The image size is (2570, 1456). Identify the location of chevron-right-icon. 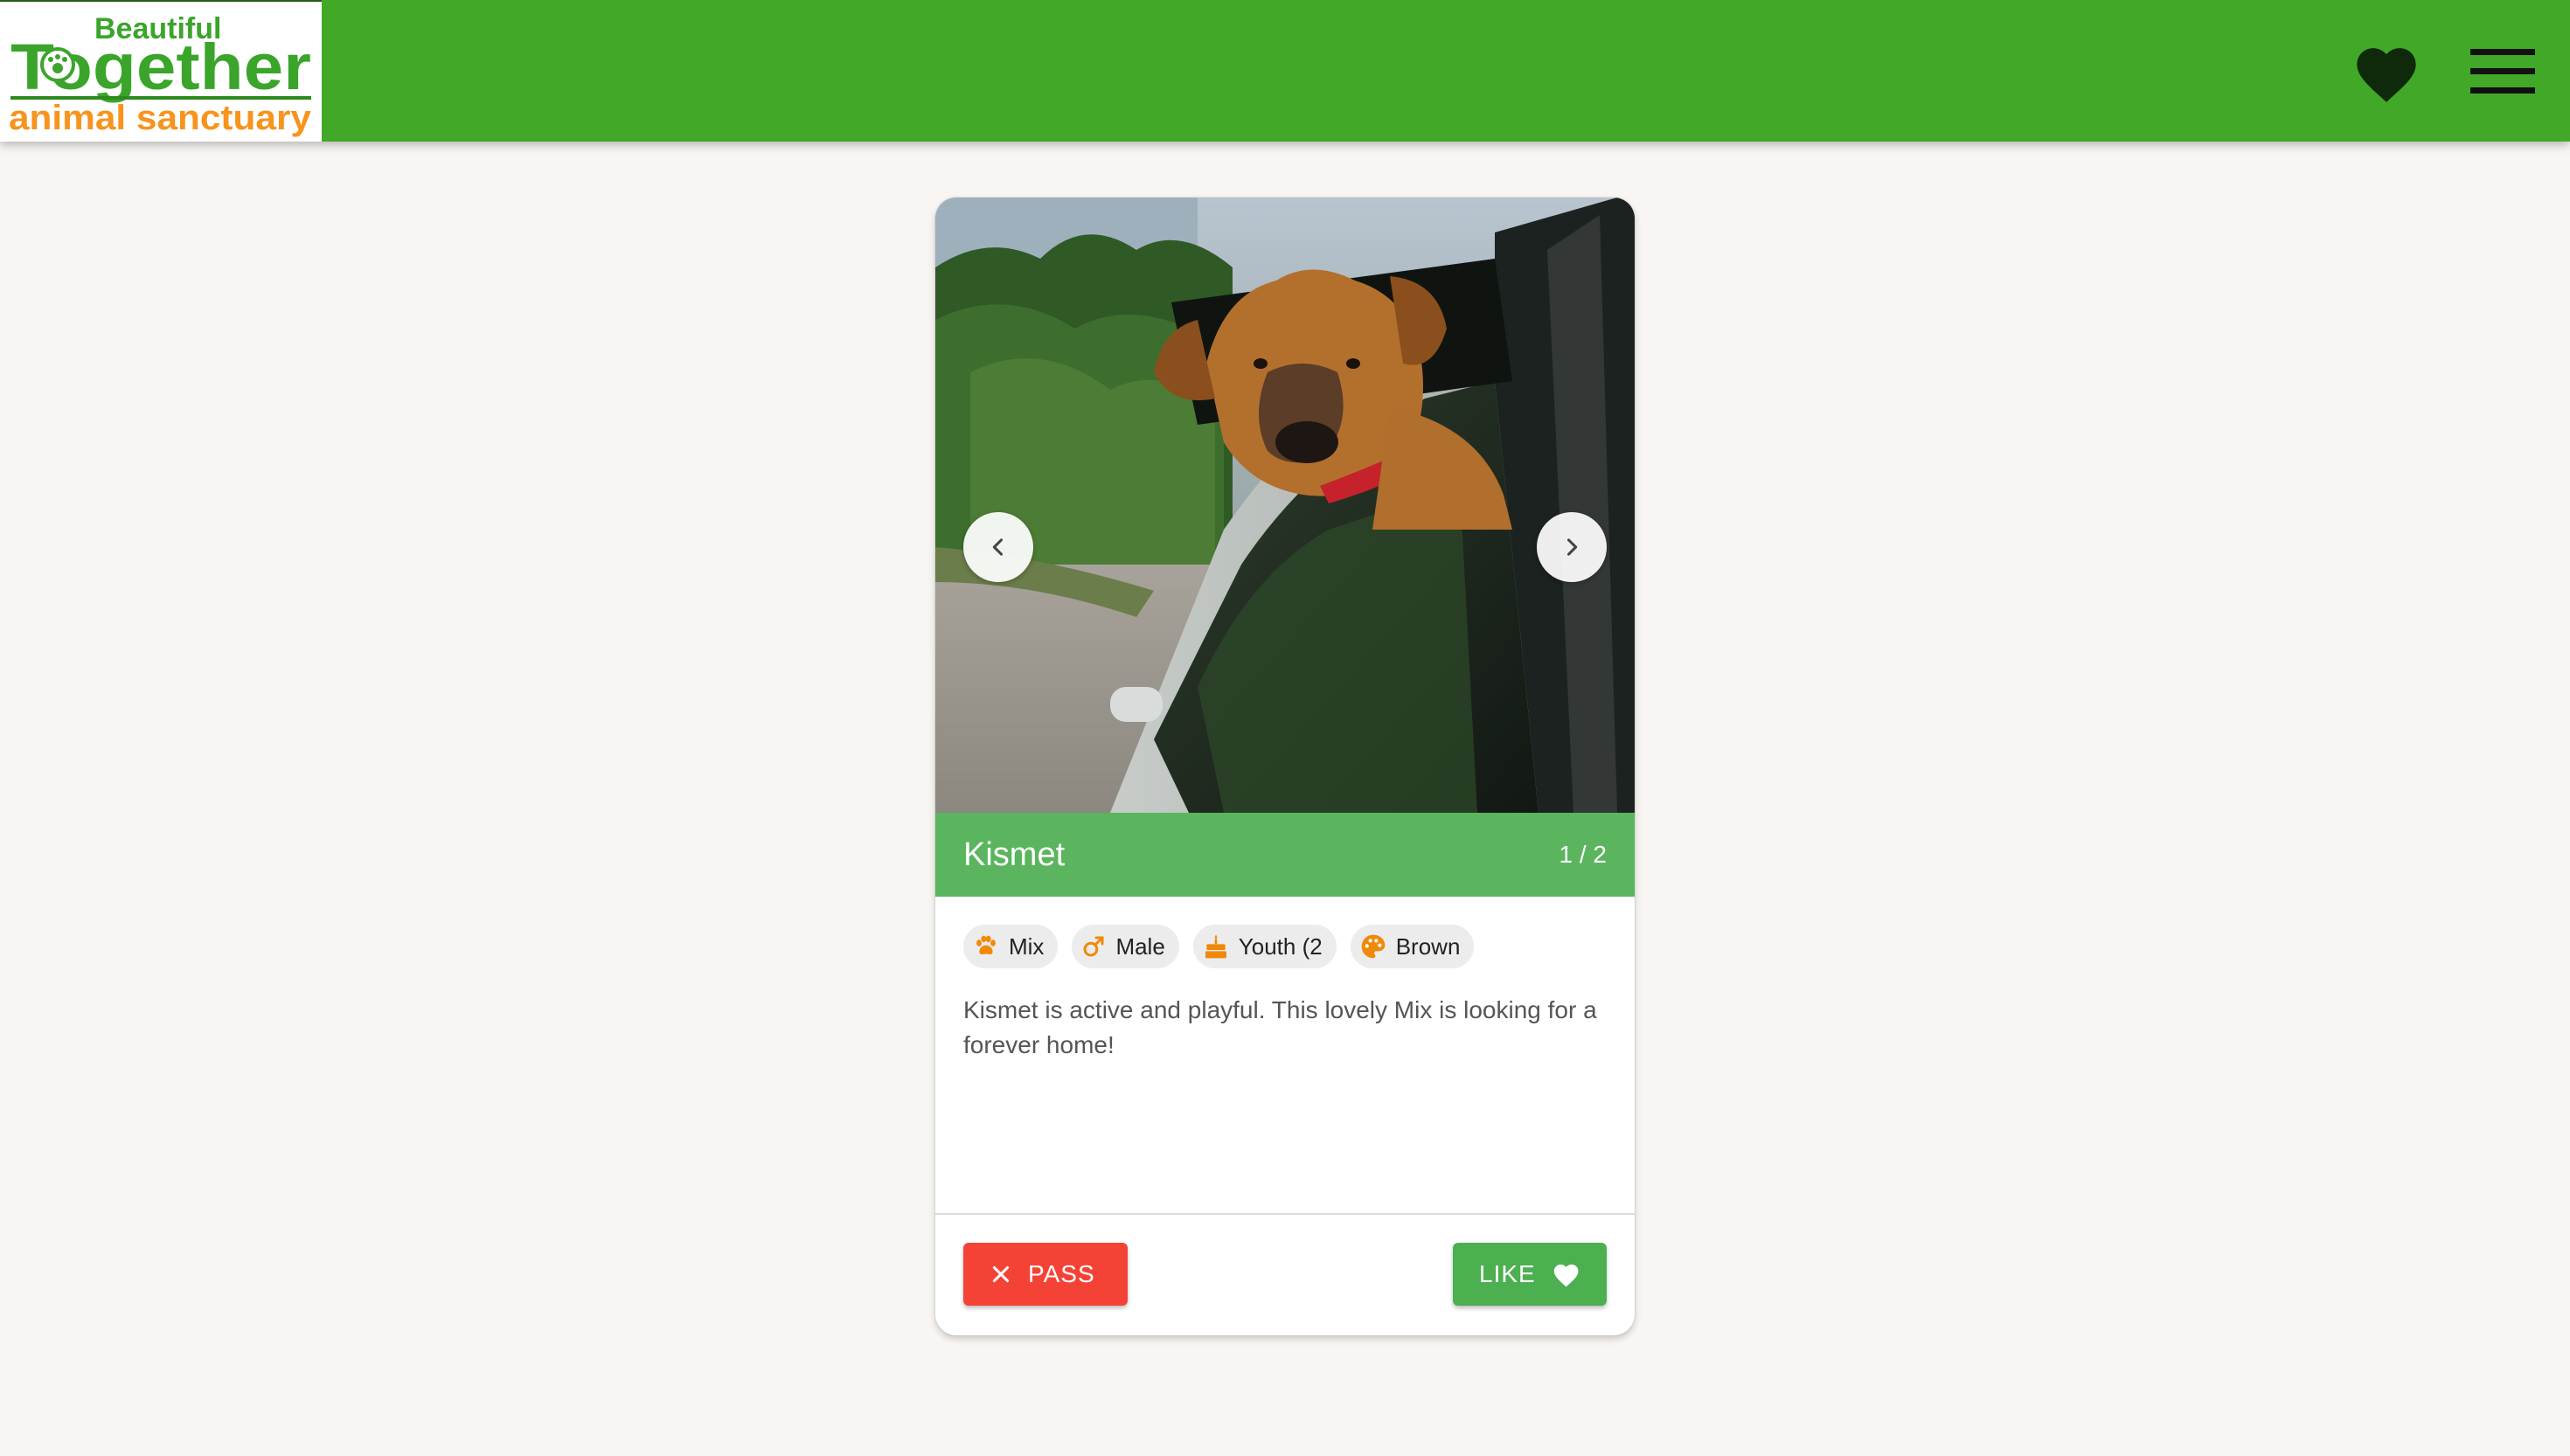
(1572, 547).